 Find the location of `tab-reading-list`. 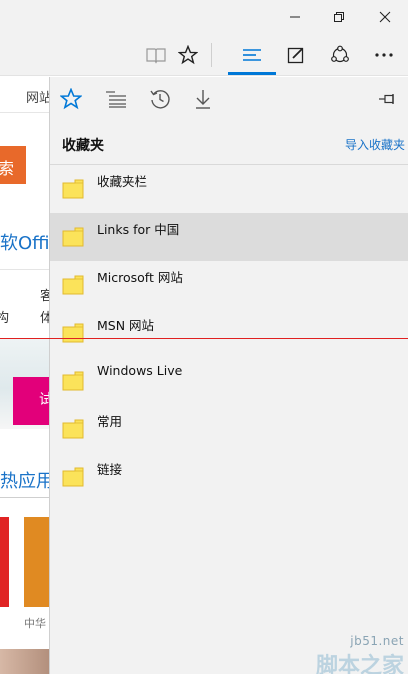

tab-reading-list is located at coordinates (116, 99).